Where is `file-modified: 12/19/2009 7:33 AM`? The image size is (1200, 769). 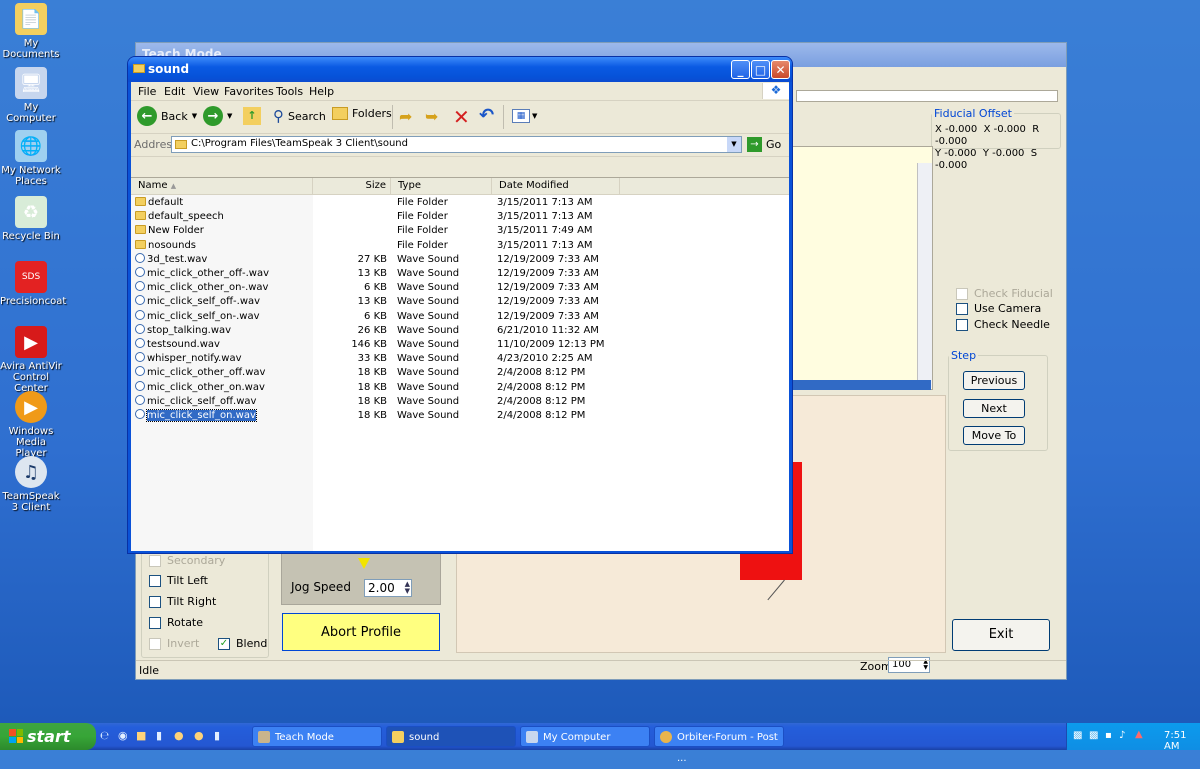
file-modified: 12/19/2009 7:33 AM is located at coordinates (548, 273).